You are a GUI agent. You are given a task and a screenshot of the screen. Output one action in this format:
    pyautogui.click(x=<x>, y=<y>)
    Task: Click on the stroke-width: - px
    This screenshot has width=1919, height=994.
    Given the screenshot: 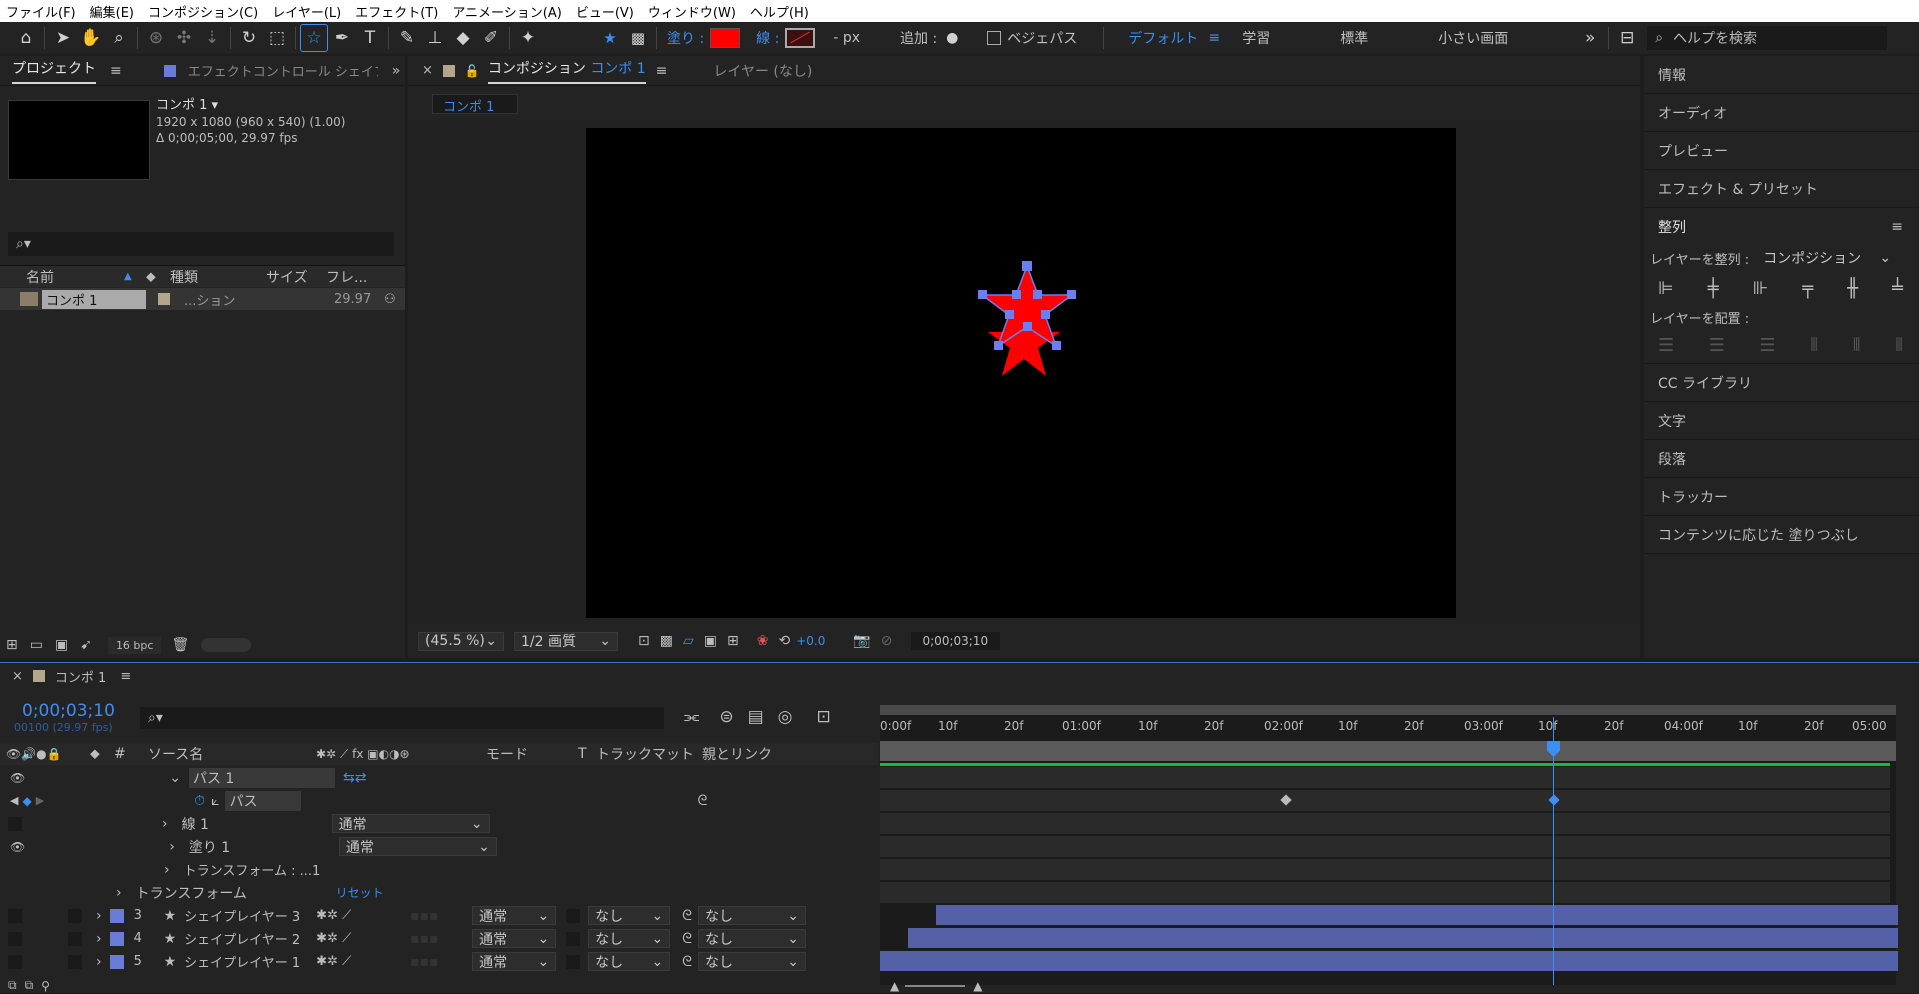 What is the action you would take?
    pyautogui.click(x=846, y=38)
    